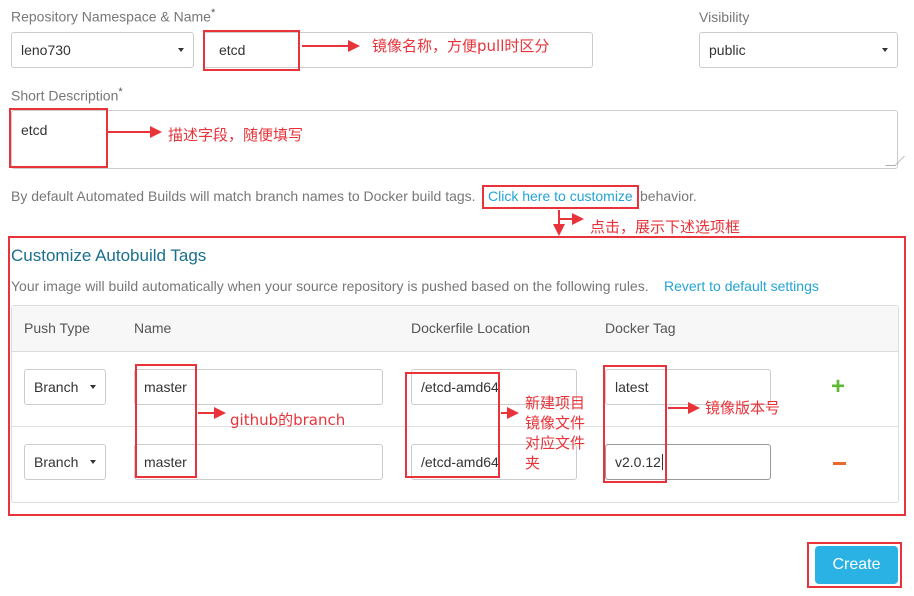 This screenshot has width=914, height=596. I want to click on highlight-location-column, so click(452, 425).